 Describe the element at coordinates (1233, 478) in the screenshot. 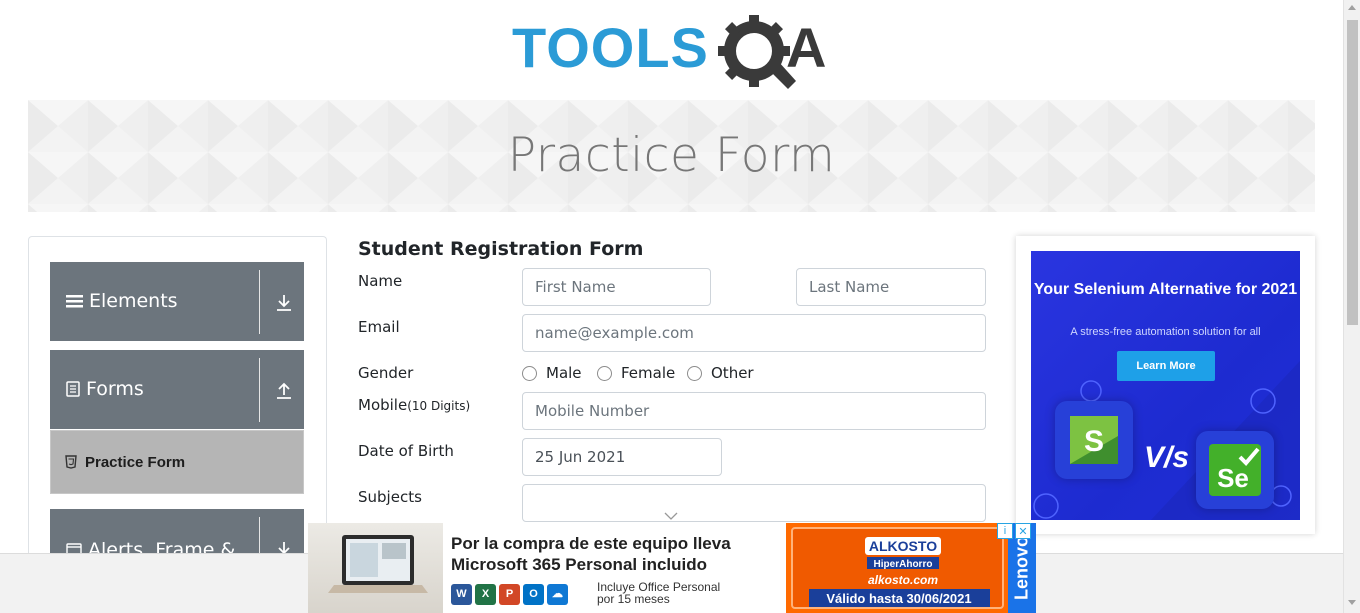

I see `svg-text: Se` at that location.